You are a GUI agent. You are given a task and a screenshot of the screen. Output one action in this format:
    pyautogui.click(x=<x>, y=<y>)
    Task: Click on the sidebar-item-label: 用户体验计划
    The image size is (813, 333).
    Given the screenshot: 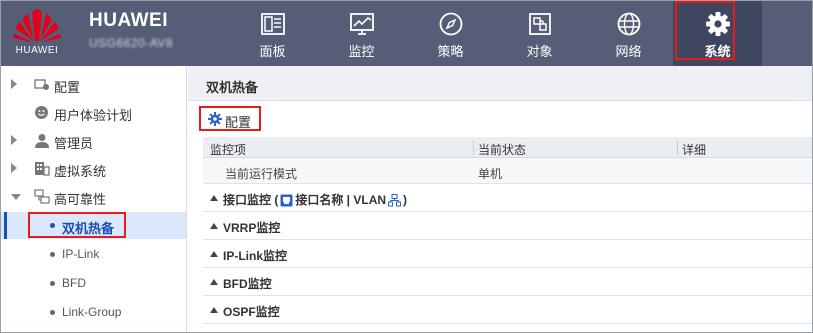 What is the action you would take?
    pyautogui.click(x=93, y=115)
    